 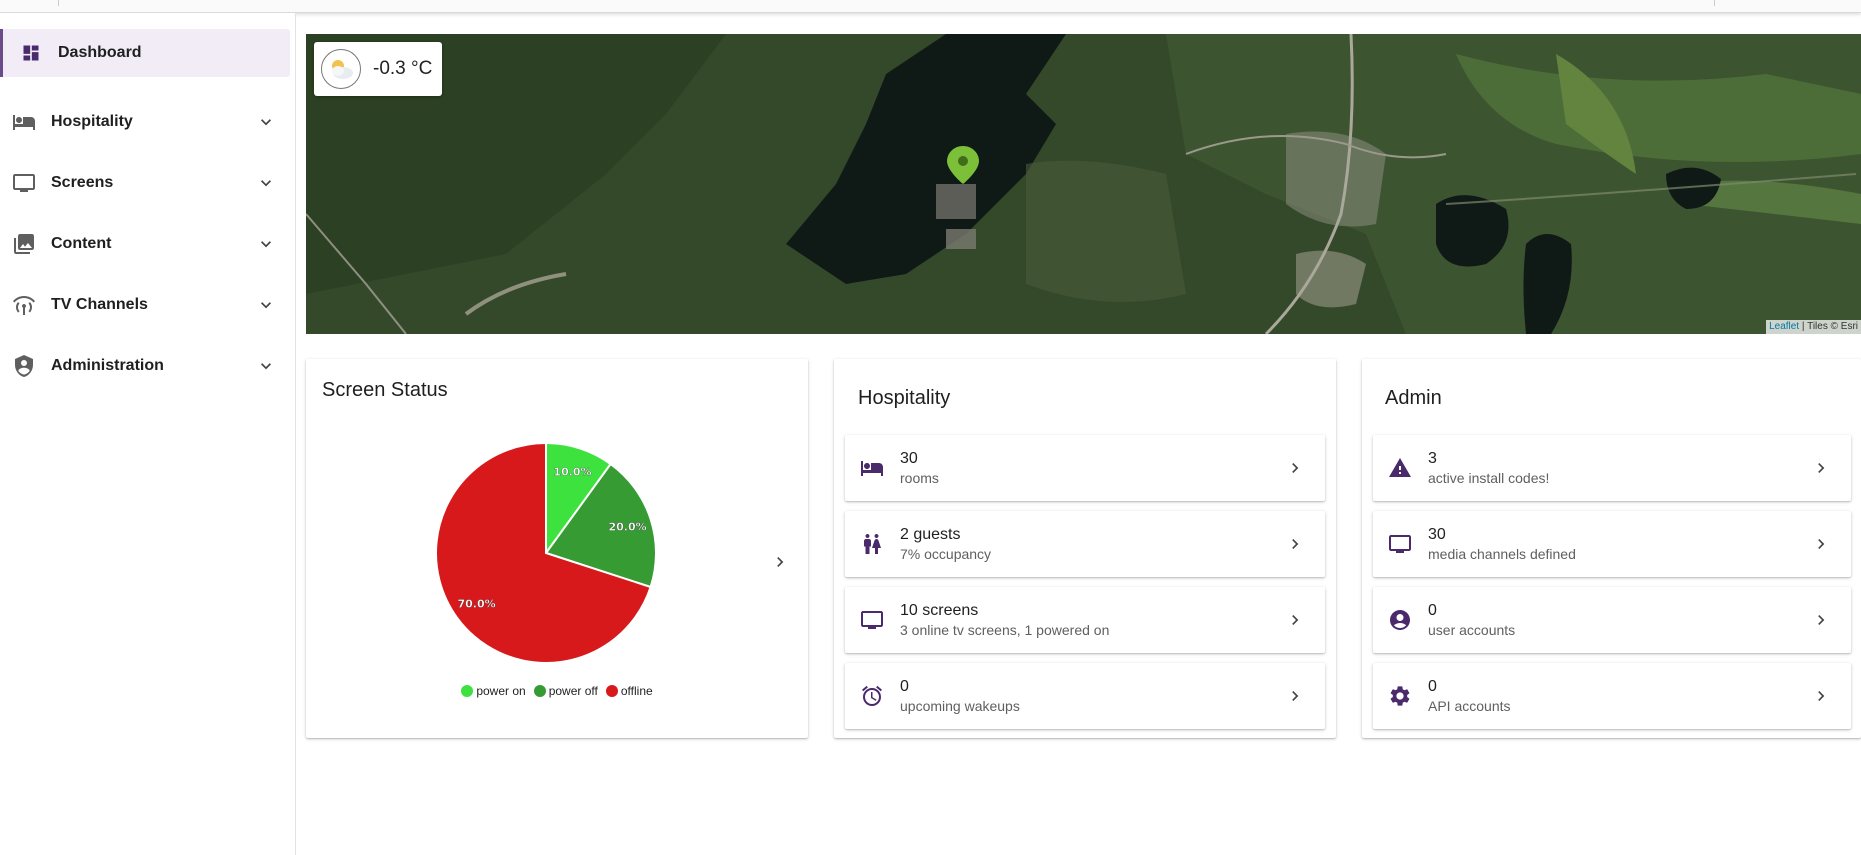 I want to click on card-title: Admin, so click(x=1413, y=398).